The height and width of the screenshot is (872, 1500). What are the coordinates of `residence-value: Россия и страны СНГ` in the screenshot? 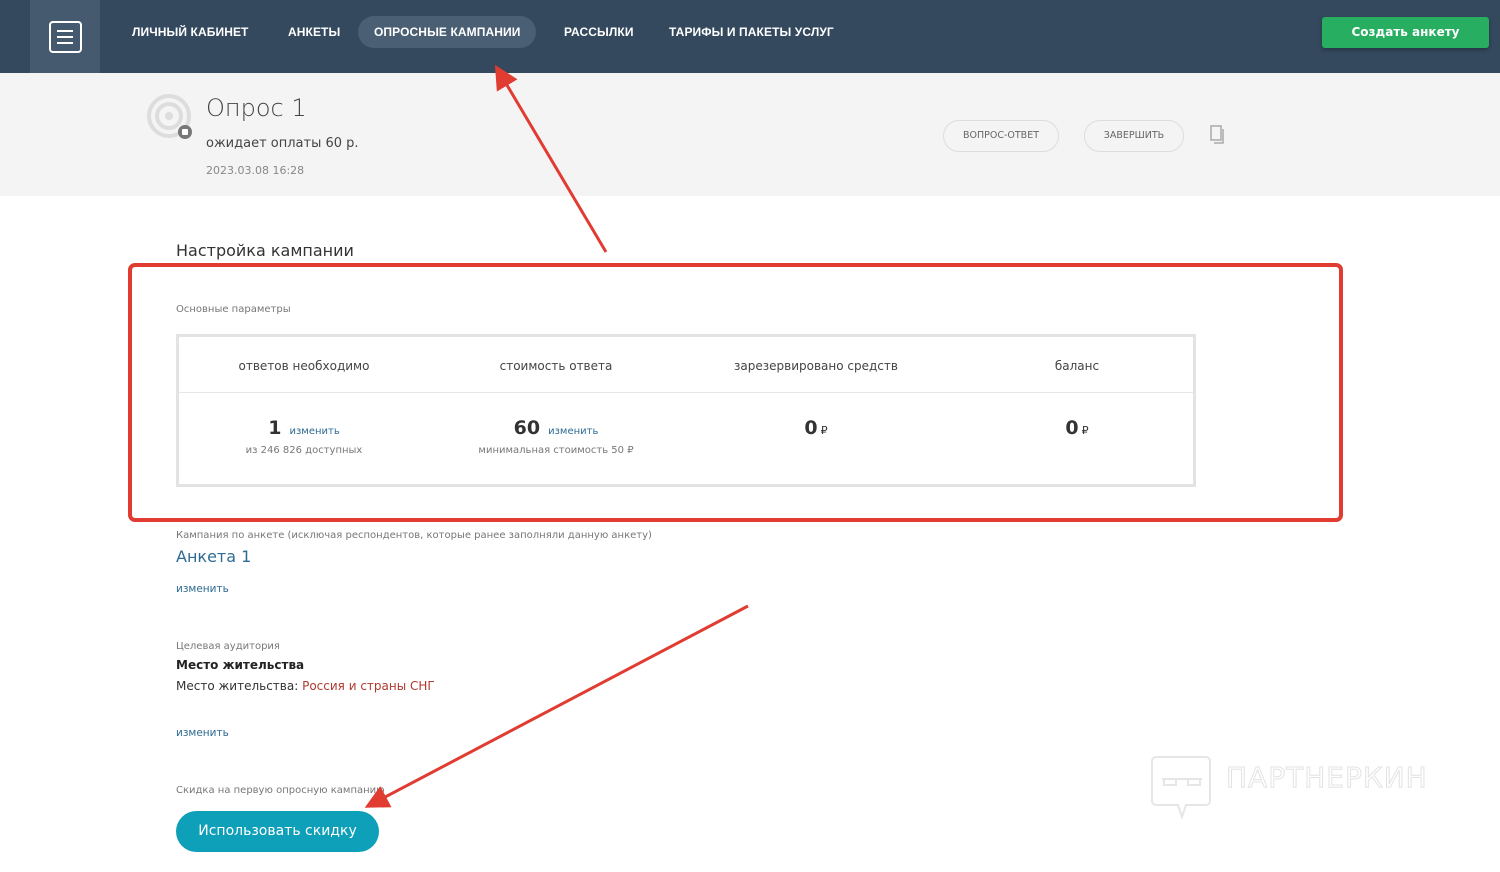 It's located at (368, 686).